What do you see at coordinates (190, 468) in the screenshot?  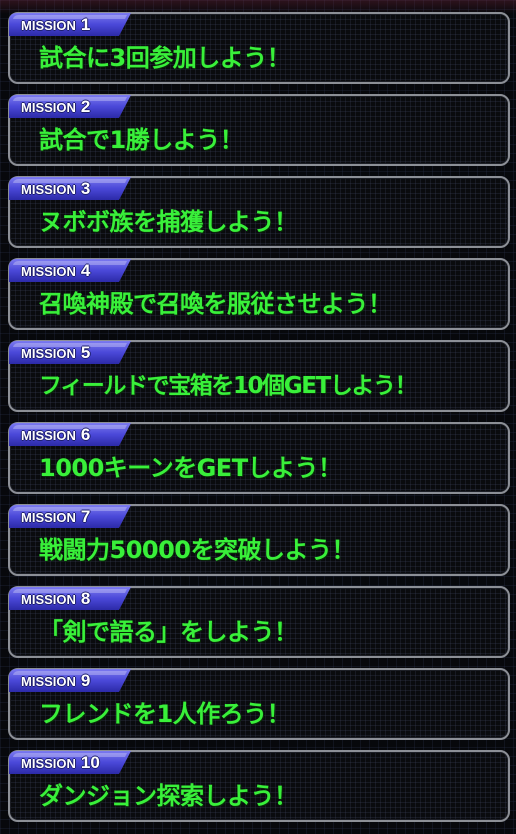 I see `mission-text: 1000キーンをGETしよう！` at bounding box center [190, 468].